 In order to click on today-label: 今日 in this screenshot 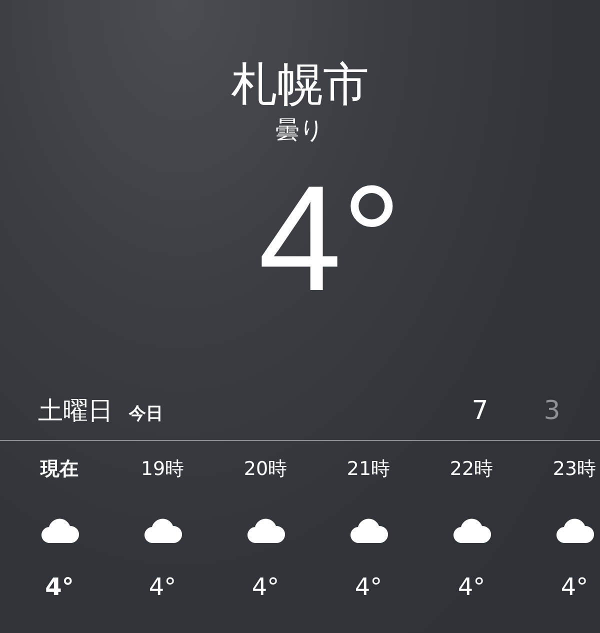, I will do `click(146, 414)`.